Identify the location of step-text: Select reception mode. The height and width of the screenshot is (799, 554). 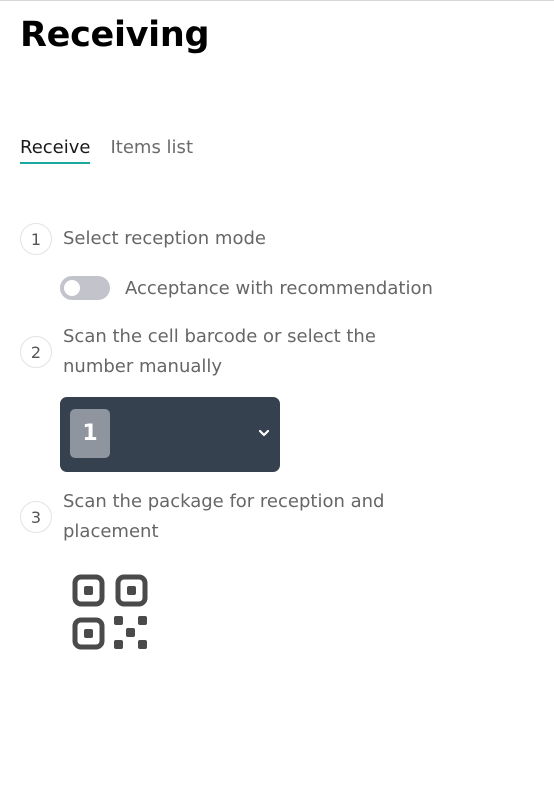
(164, 238).